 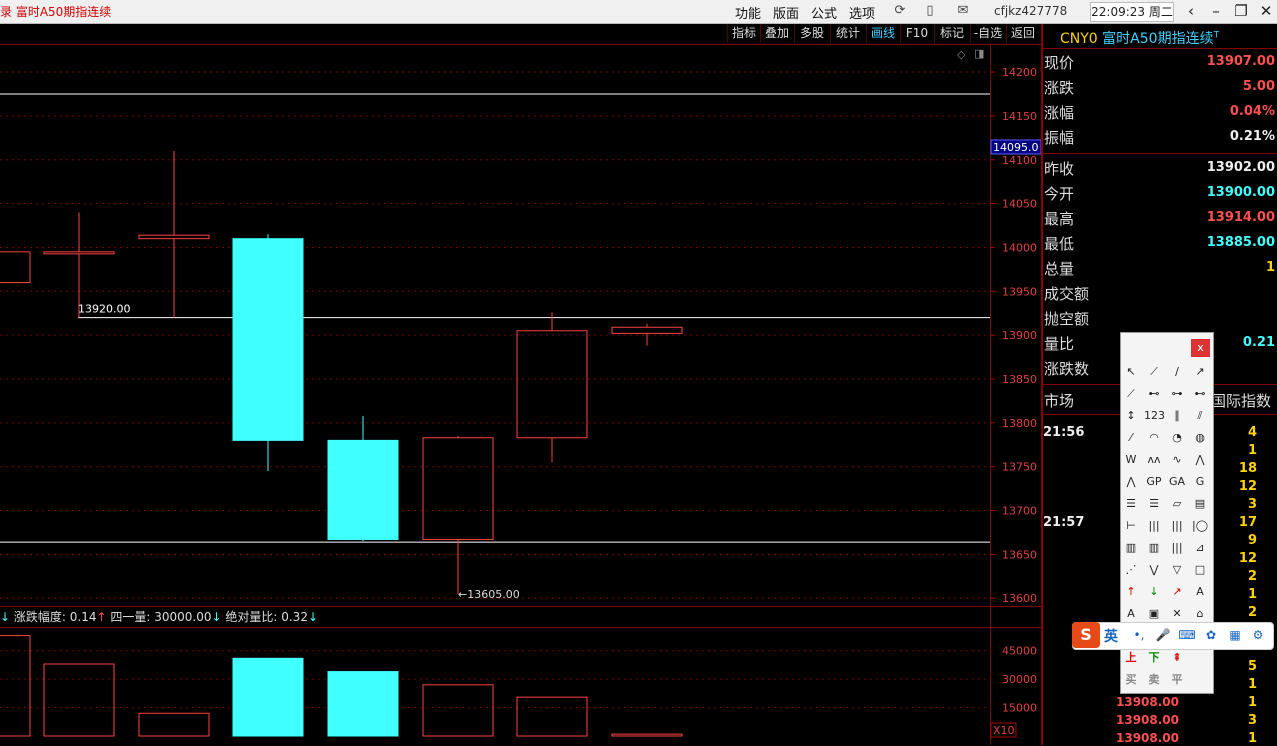 What do you see at coordinates (979, 53) in the screenshot?
I see `panel-icon: ◨` at bounding box center [979, 53].